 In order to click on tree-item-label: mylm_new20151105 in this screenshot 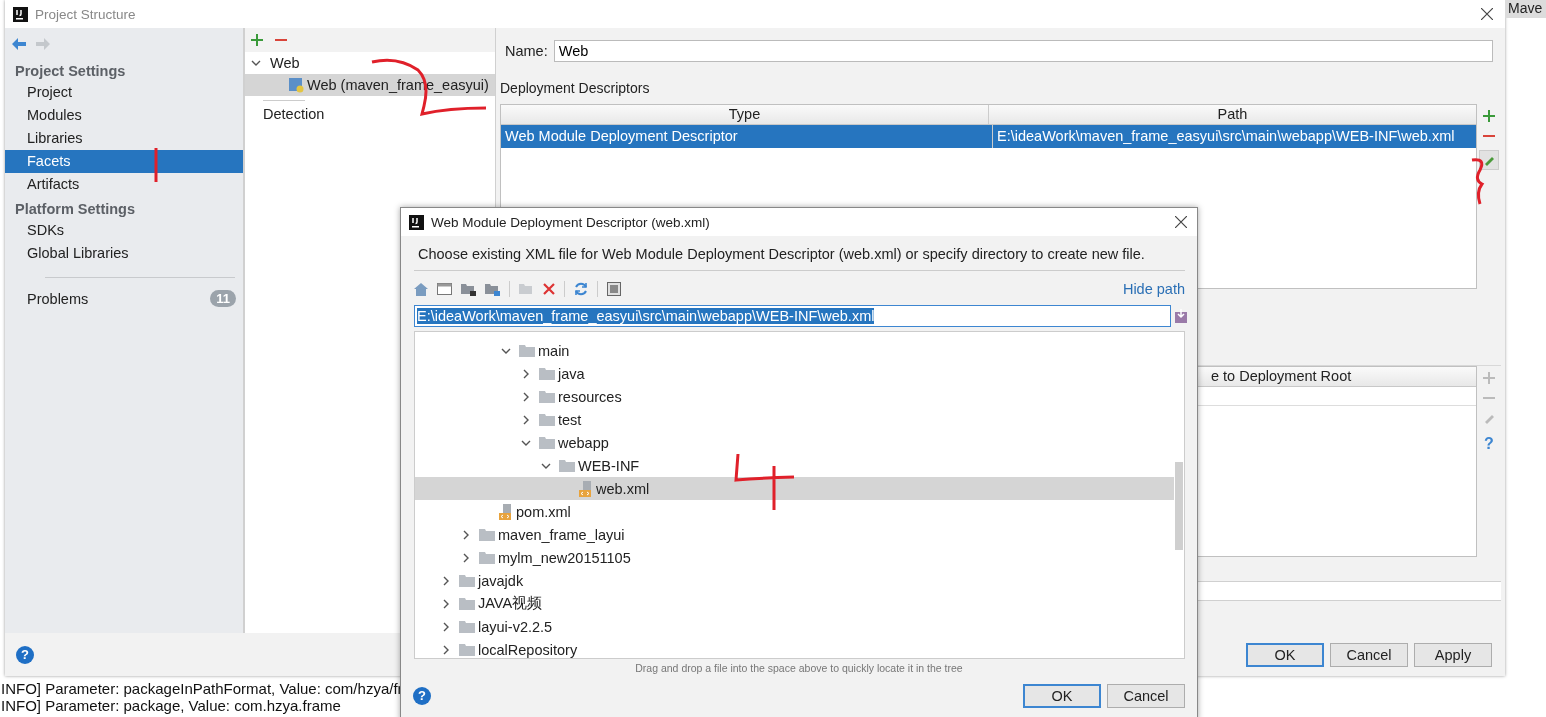, I will do `click(564, 557)`.